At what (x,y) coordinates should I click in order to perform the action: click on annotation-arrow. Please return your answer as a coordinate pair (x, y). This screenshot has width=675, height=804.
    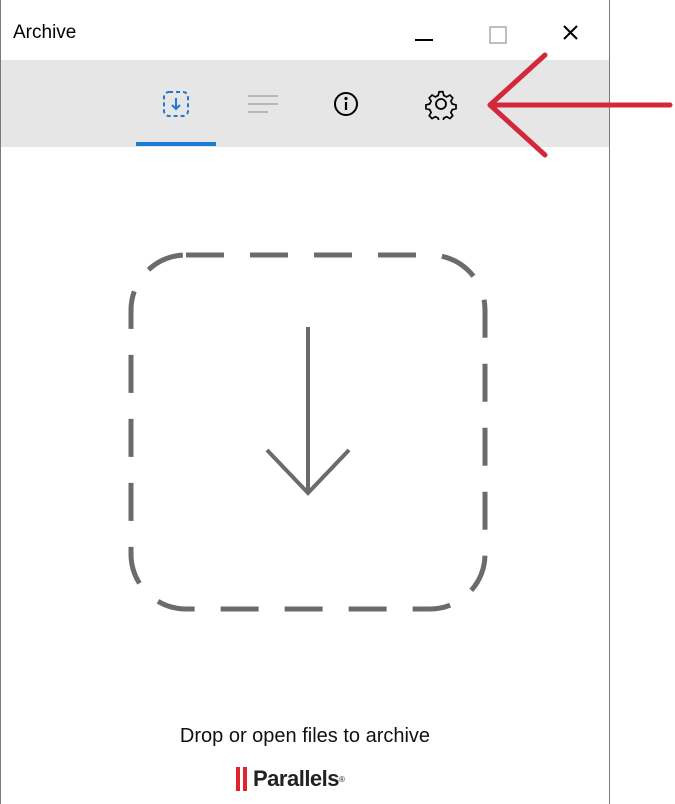
    Looking at the image, I should click on (580, 105).